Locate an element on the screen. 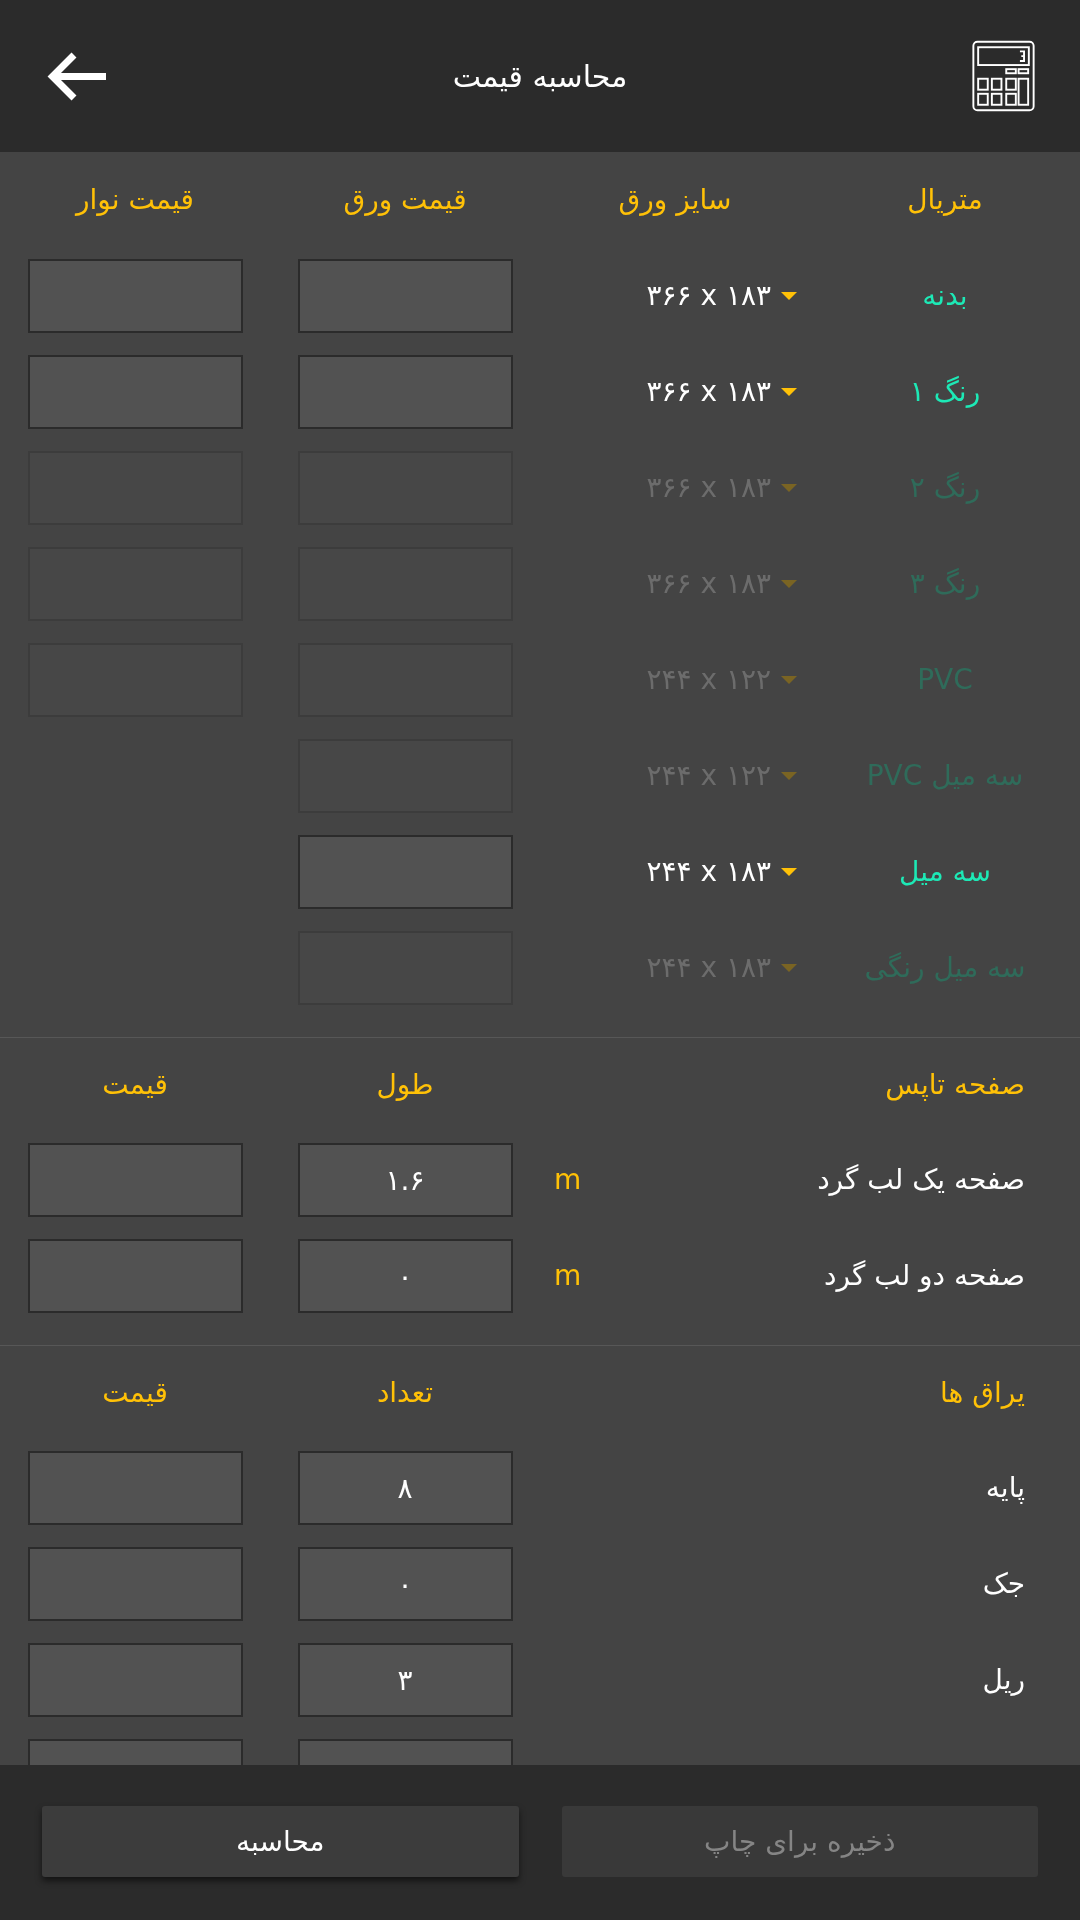  length-field: ۱.۶ is located at coordinates (405, 1180).